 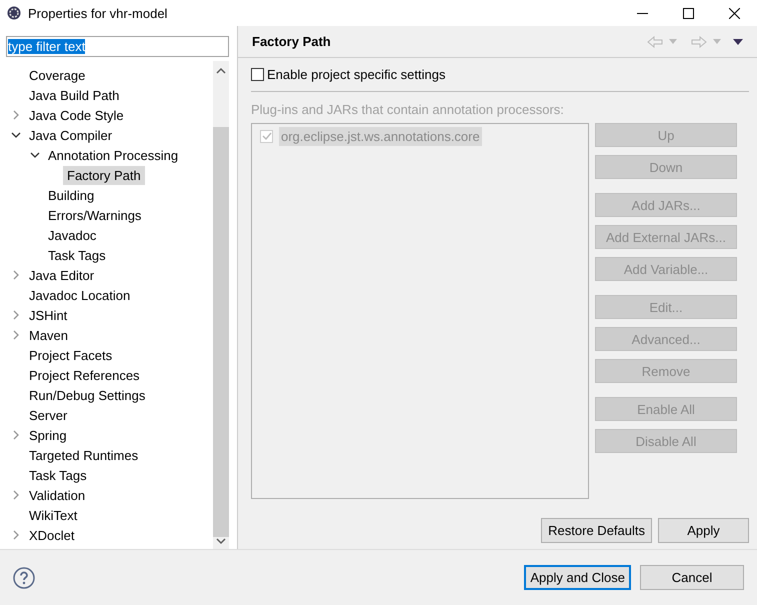 I want to click on tree-item: Coverage, so click(x=57, y=75).